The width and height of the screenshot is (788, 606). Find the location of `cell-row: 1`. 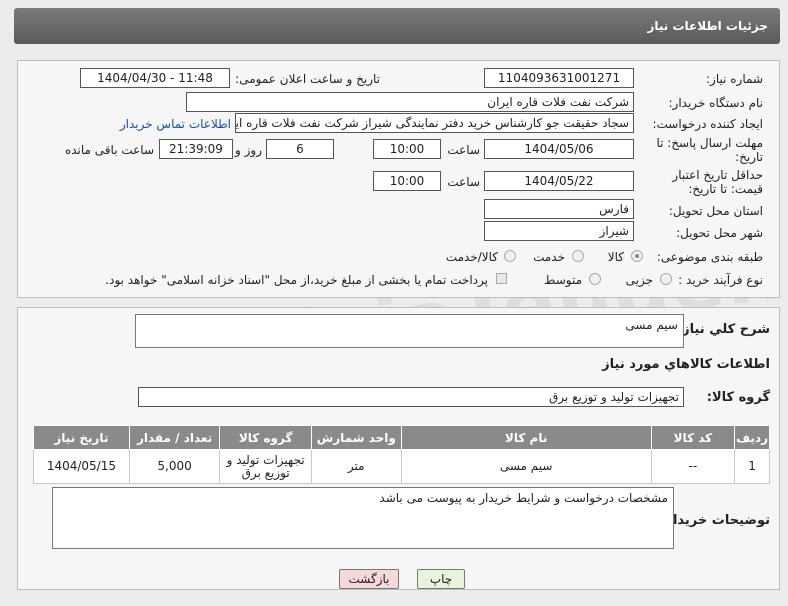

cell-row: 1 is located at coordinates (752, 466).